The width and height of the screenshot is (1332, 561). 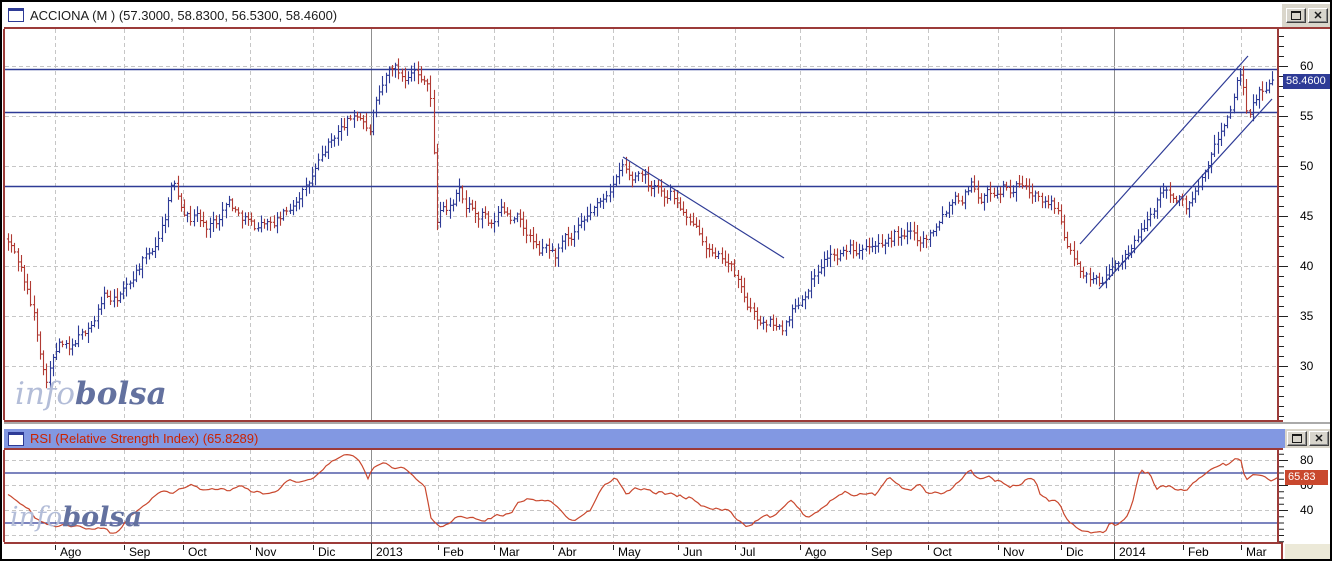 What do you see at coordinates (1307, 116) in the screenshot?
I see `price-axis-label: 55` at bounding box center [1307, 116].